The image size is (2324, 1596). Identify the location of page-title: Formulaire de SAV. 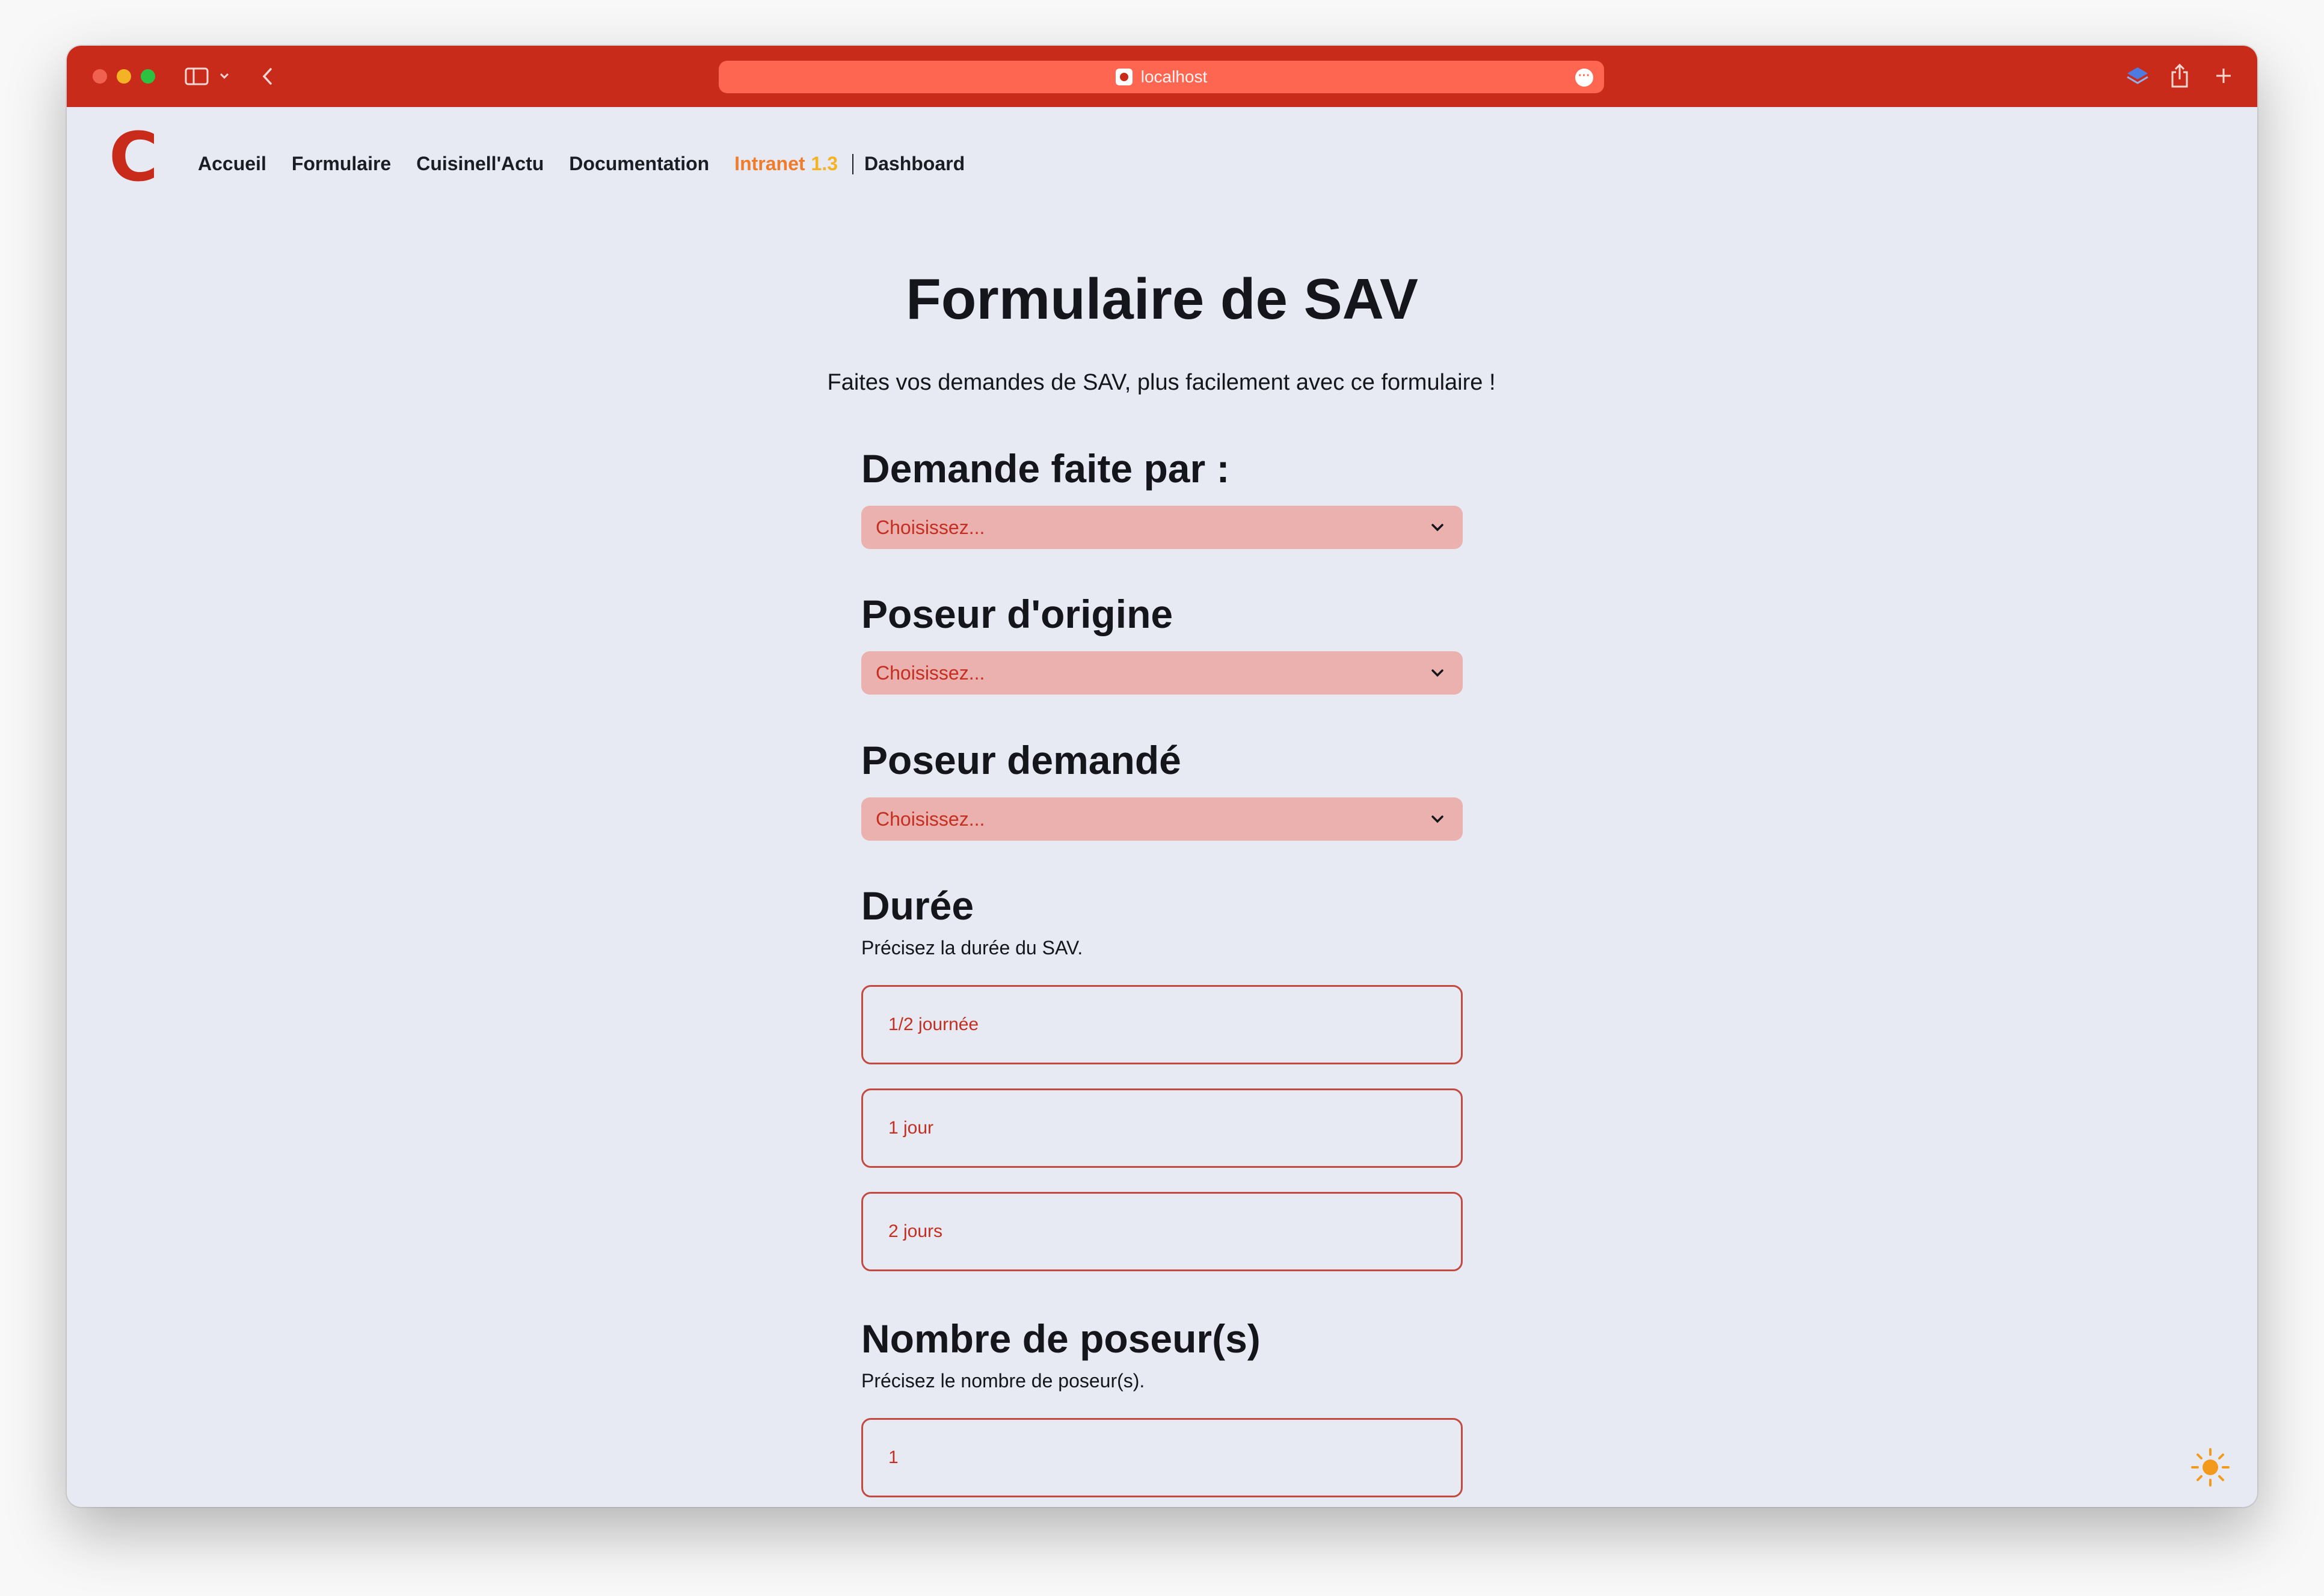
(1162, 299).